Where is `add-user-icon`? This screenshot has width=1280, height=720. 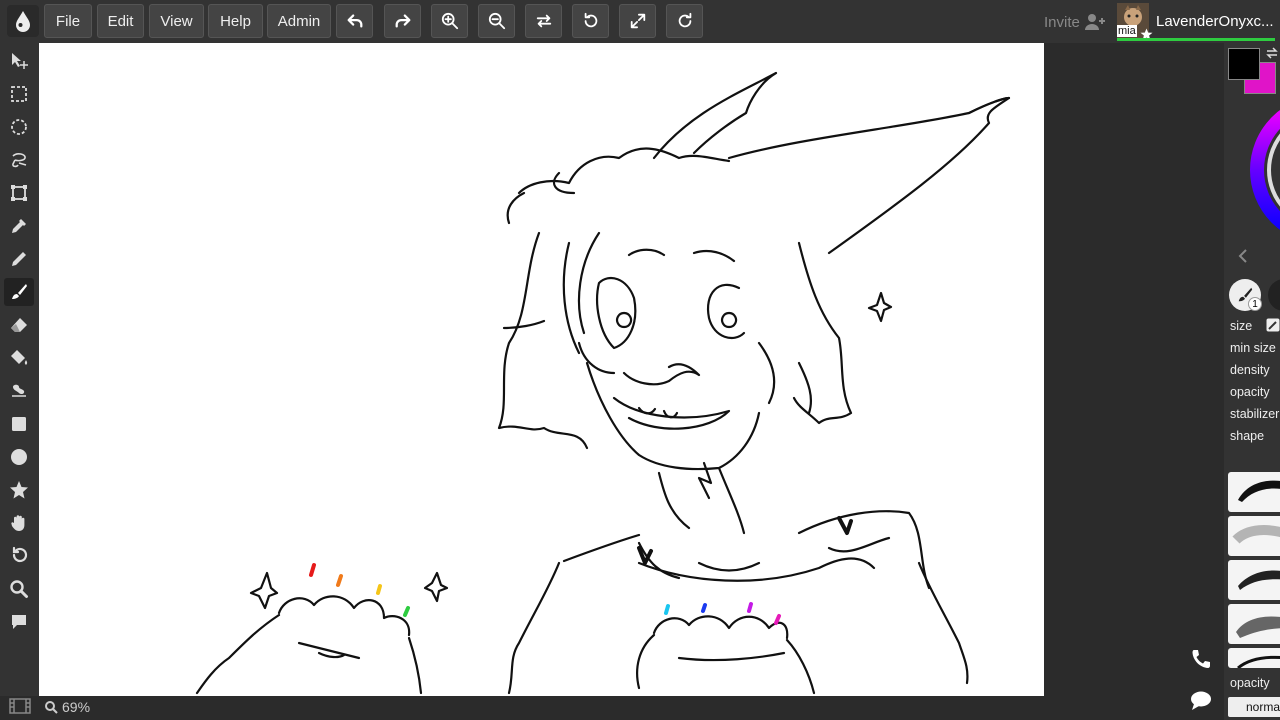 add-user-icon is located at coordinates (1095, 22).